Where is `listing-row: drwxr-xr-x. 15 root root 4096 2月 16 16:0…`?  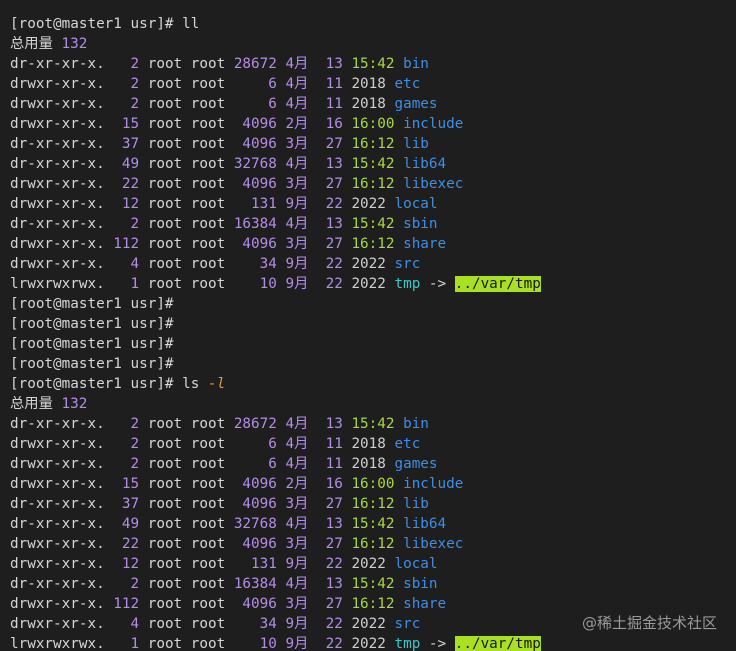
listing-row: drwxr-xr-x. 15 root root 4096 2月 16 16:0… is located at coordinates (373, 124).